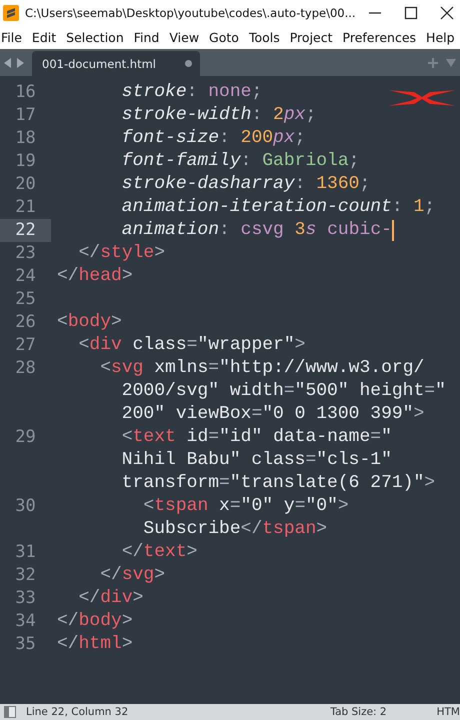 This screenshot has height=720, width=460. Describe the element at coordinates (95, 37) in the screenshot. I see `menu-item: Selection` at that location.